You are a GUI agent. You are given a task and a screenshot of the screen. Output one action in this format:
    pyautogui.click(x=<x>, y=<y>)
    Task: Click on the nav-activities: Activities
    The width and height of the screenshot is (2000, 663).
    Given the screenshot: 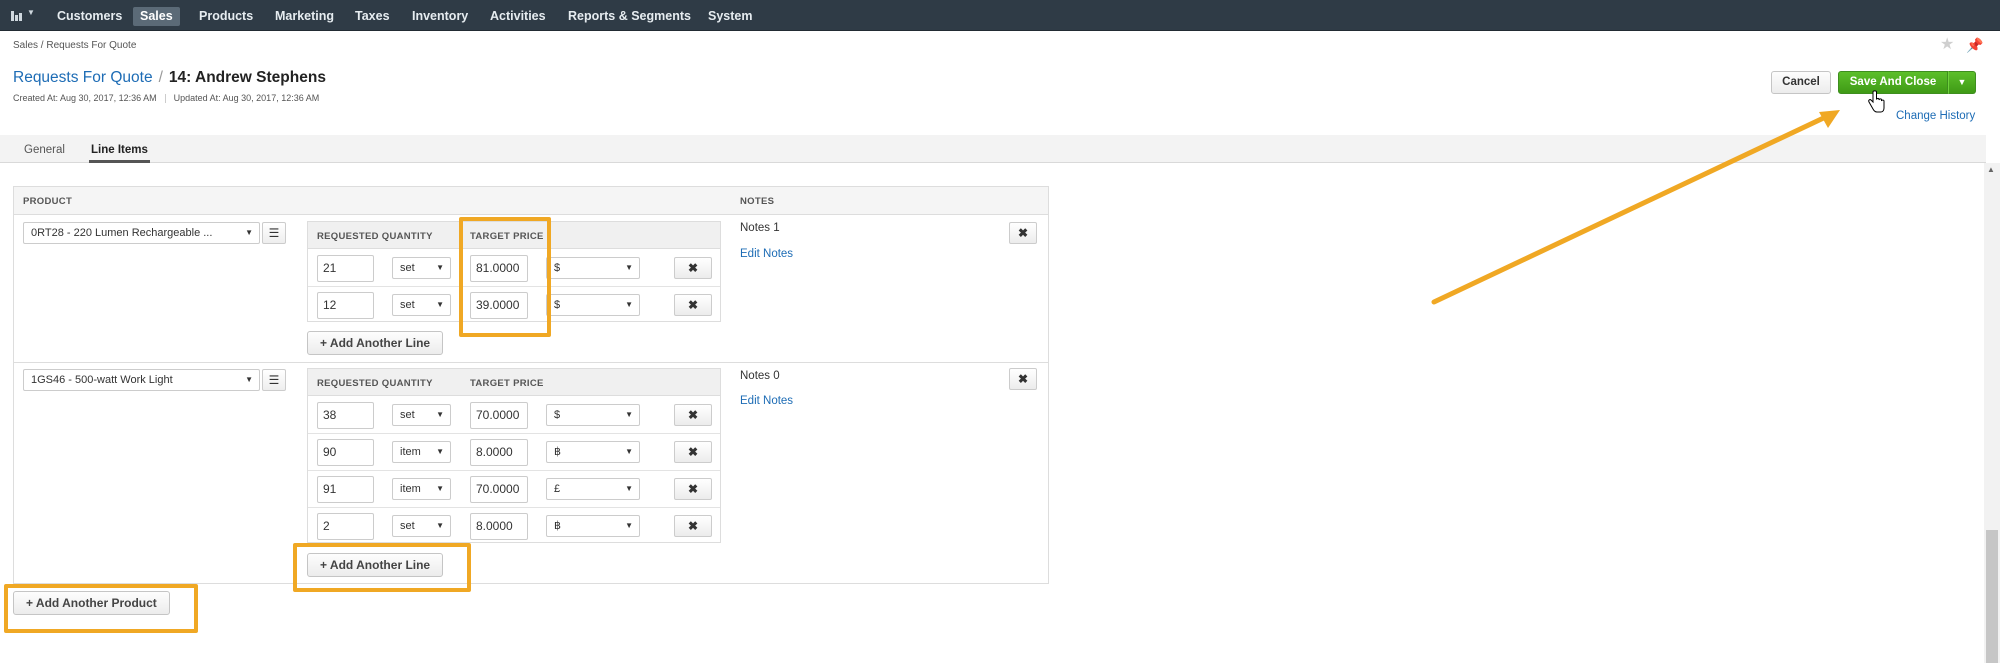 What is the action you would take?
    pyautogui.click(x=518, y=16)
    